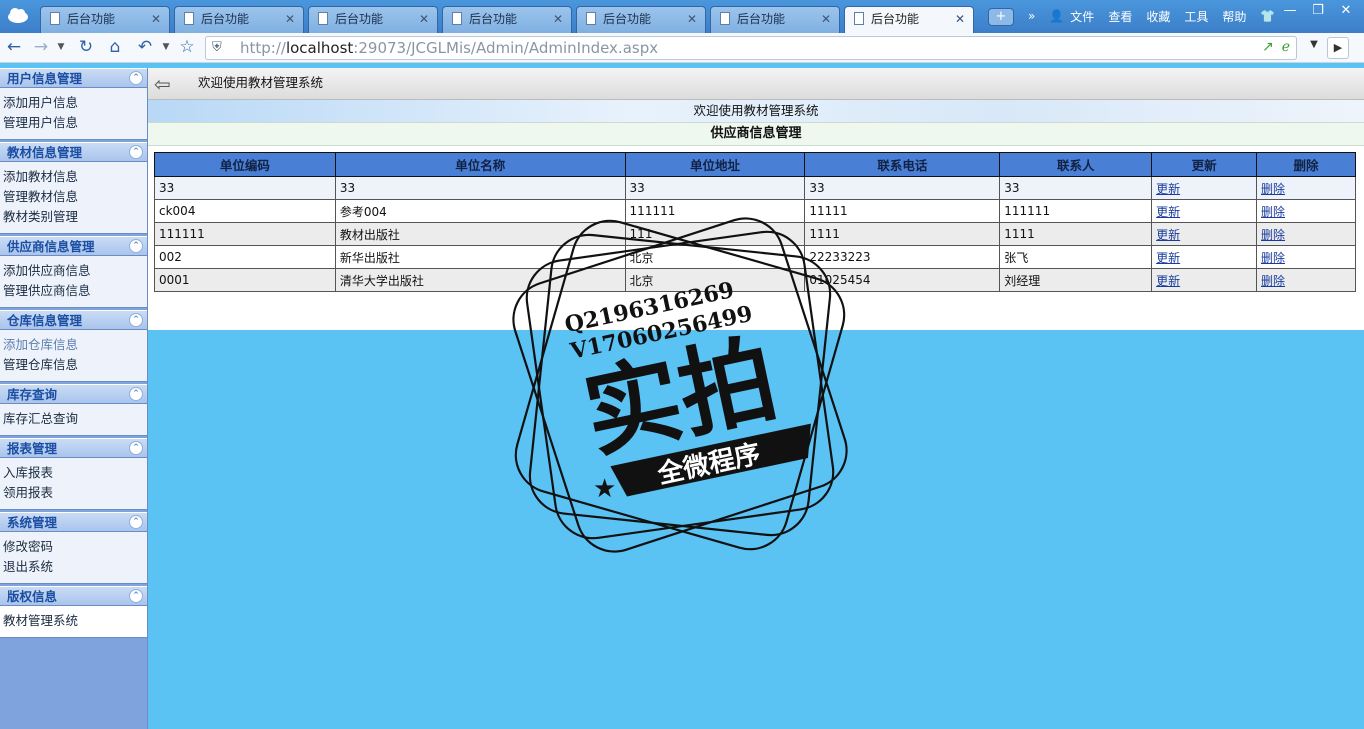  What do you see at coordinates (1001, 17) in the screenshot?
I see `new-tab-button: +` at bounding box center [1001, 17].